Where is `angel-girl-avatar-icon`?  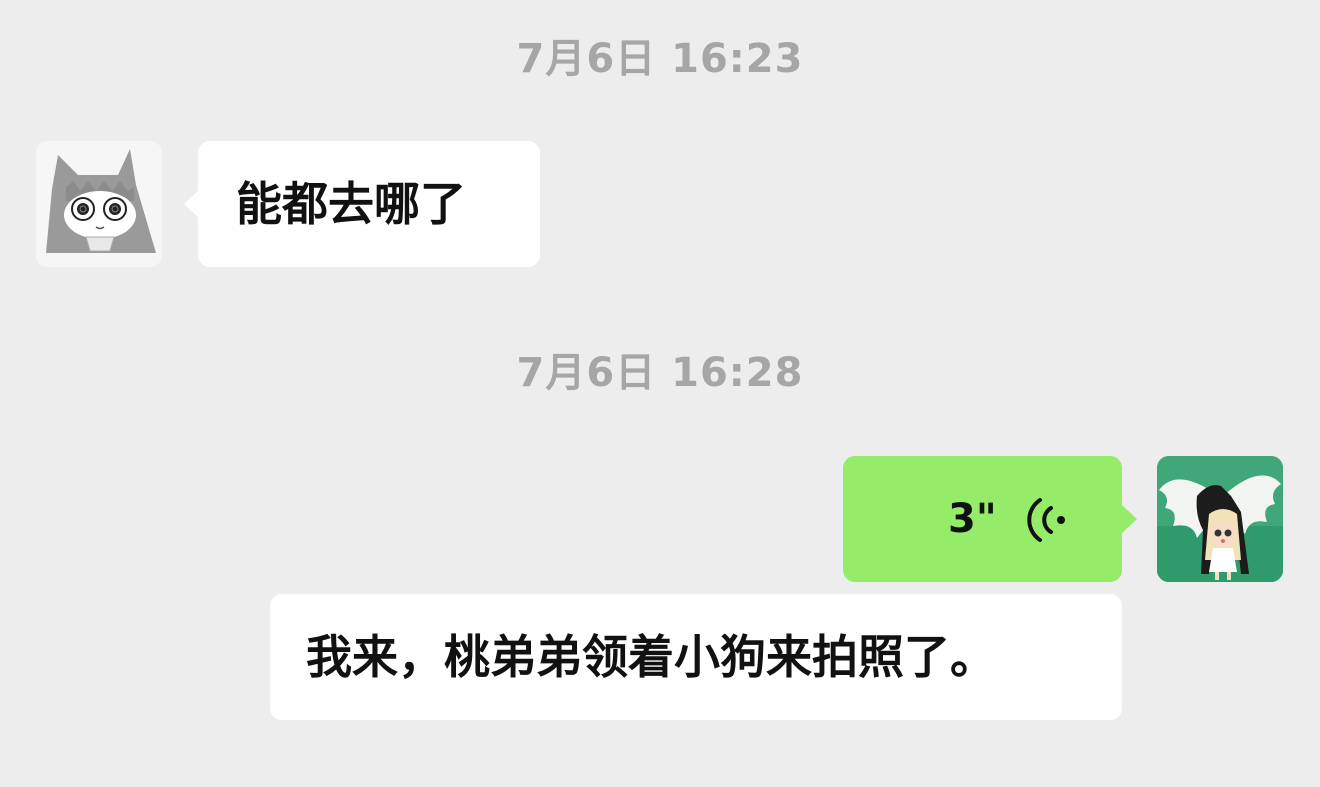 angel-girl-avatar-icon is located at coordinates (1220, 519).